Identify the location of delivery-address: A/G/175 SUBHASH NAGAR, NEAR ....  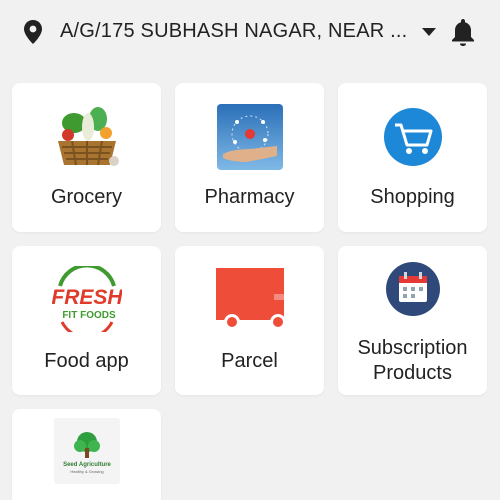
(240, 31).